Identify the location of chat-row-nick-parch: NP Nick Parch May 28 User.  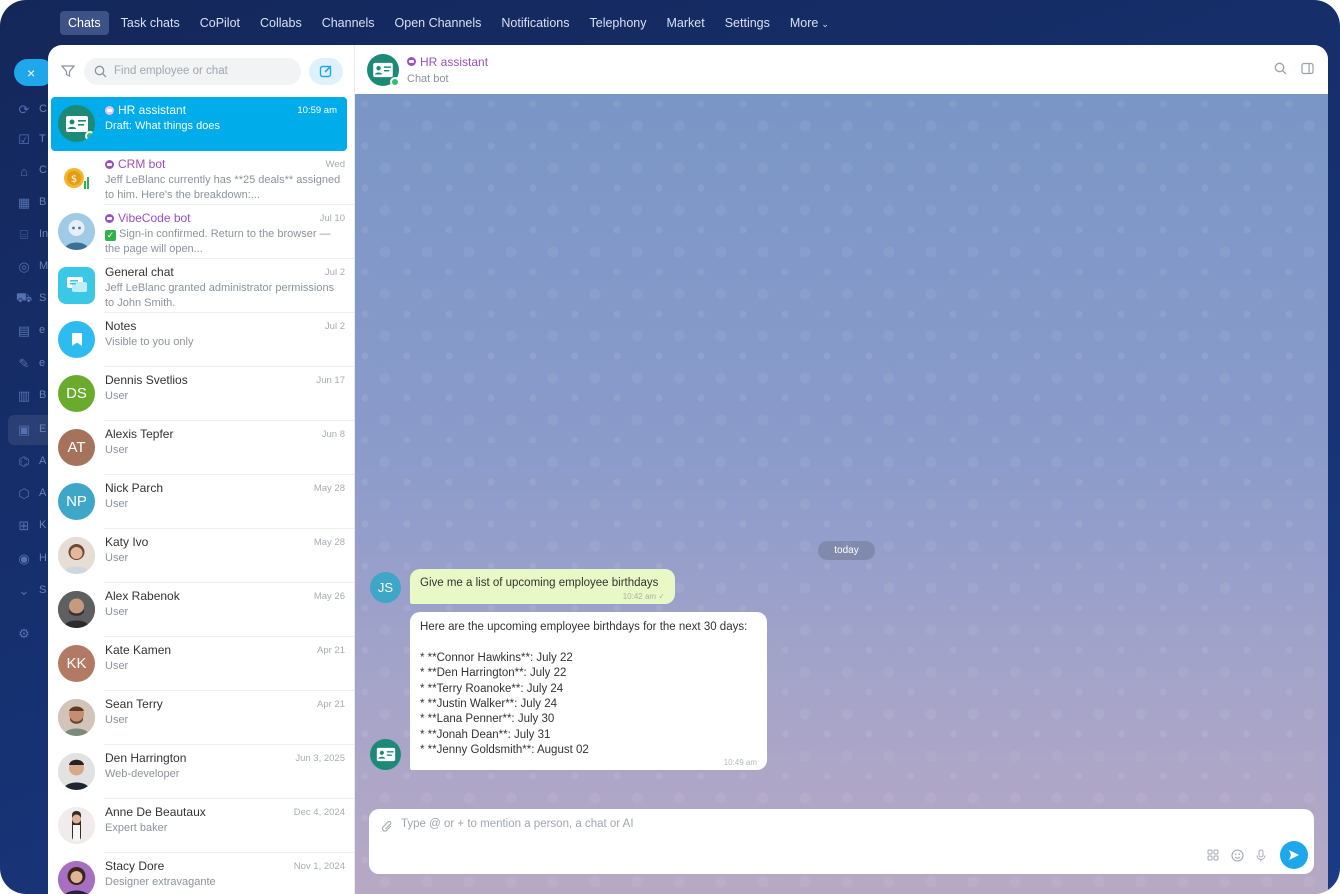
(201, 502).